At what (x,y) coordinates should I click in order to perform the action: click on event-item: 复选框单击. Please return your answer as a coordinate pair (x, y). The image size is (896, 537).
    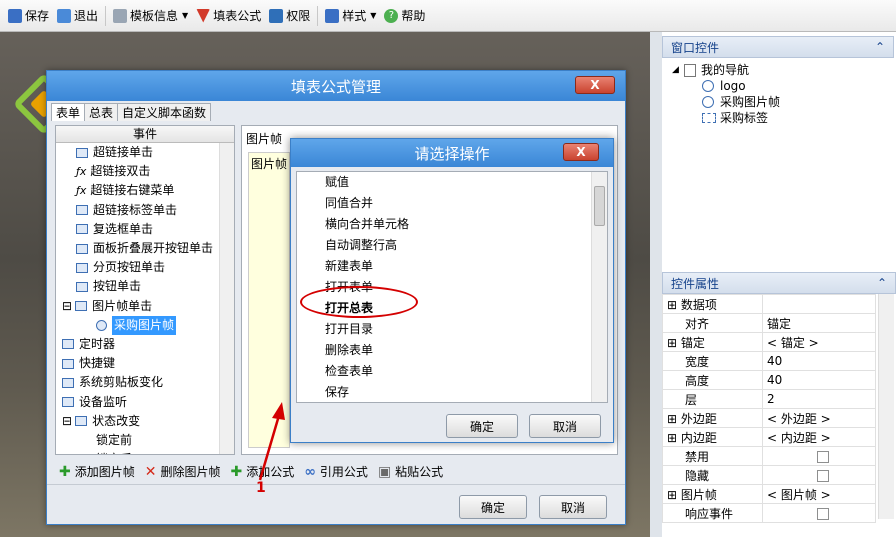
    Looking at the image, I should click on (138, 229).